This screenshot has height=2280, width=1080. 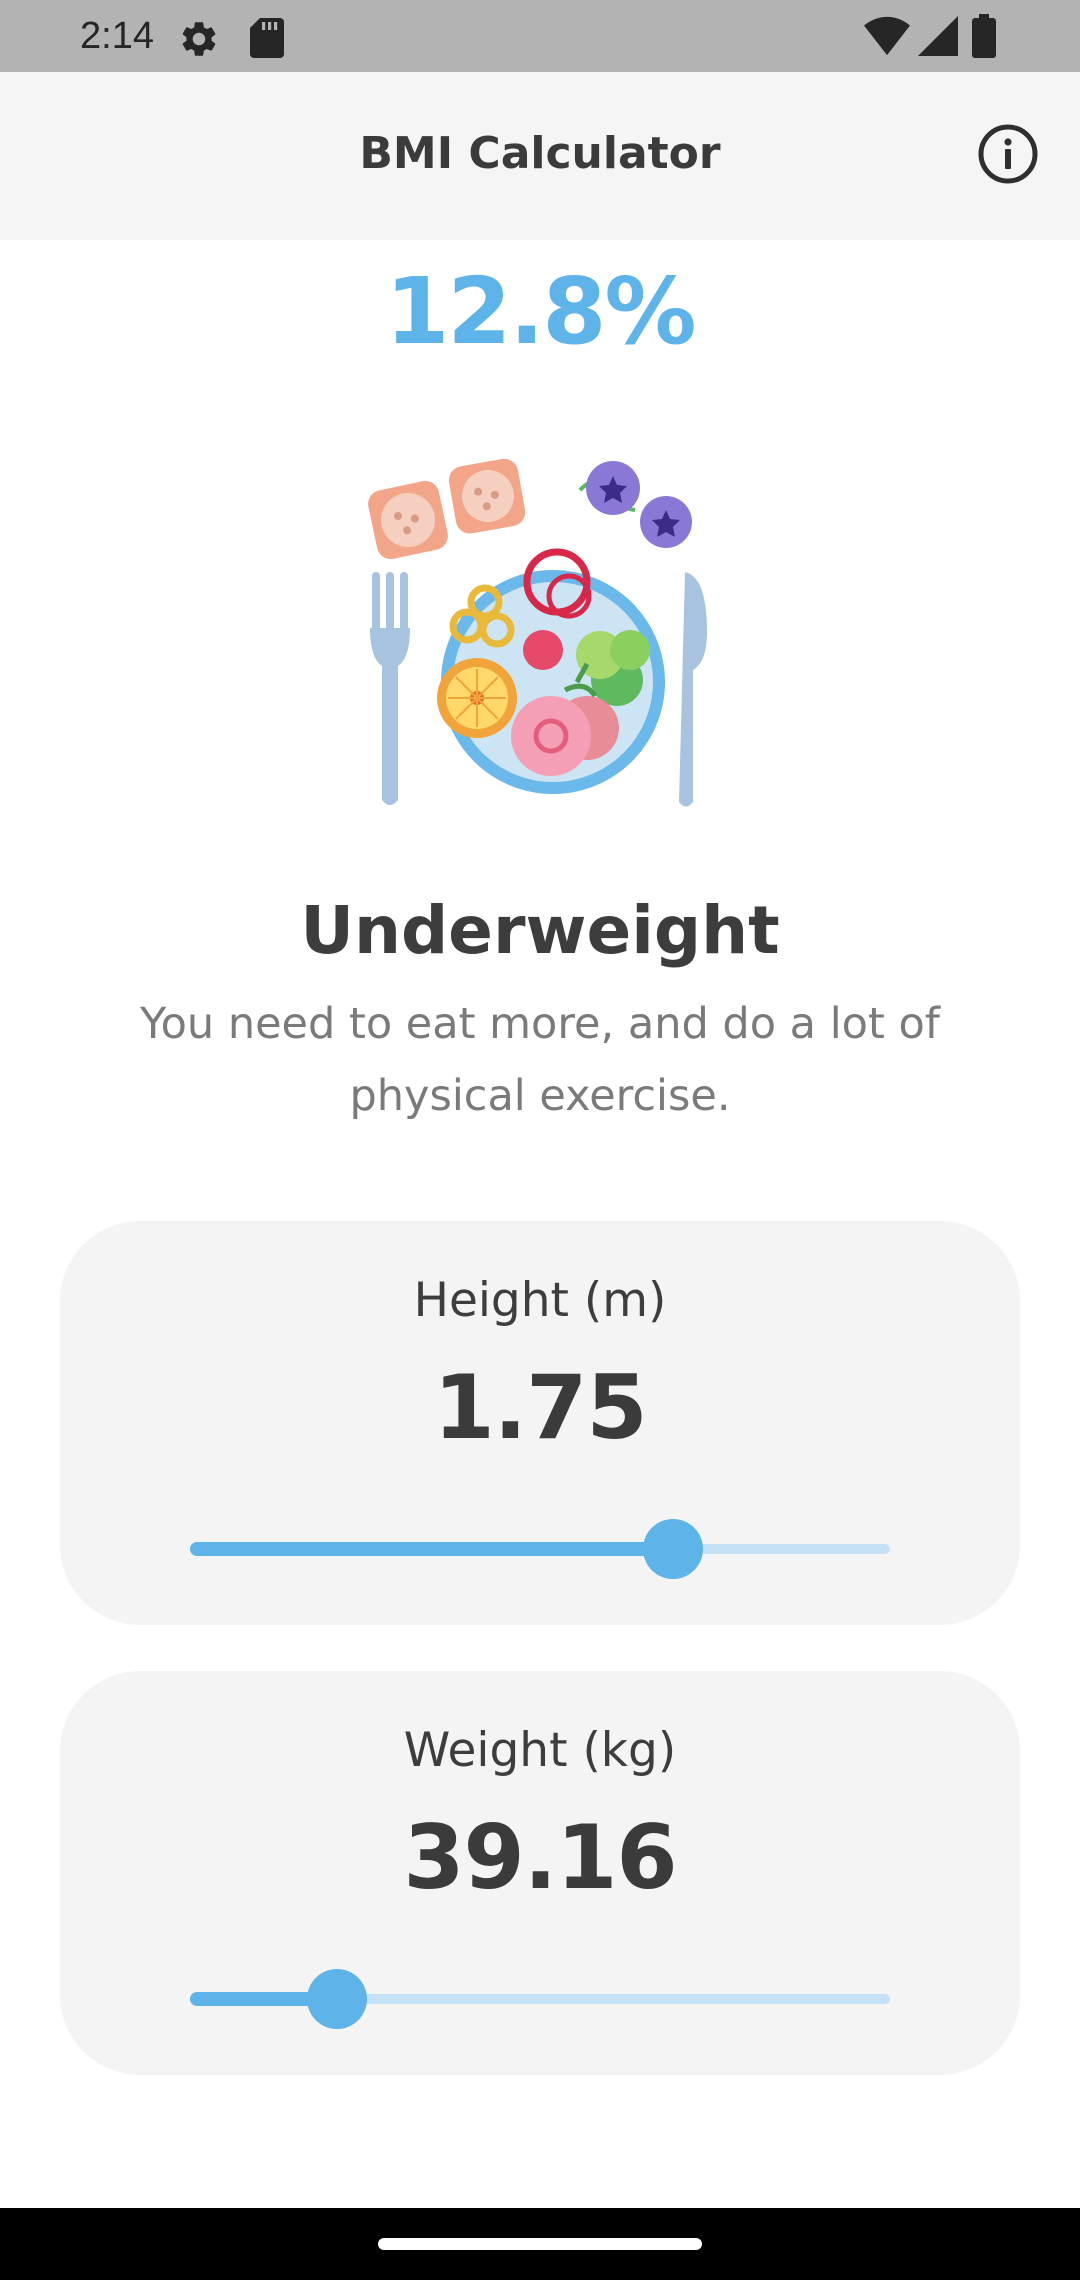 I want to click on wifi-icon, so click(x=887, y=36).